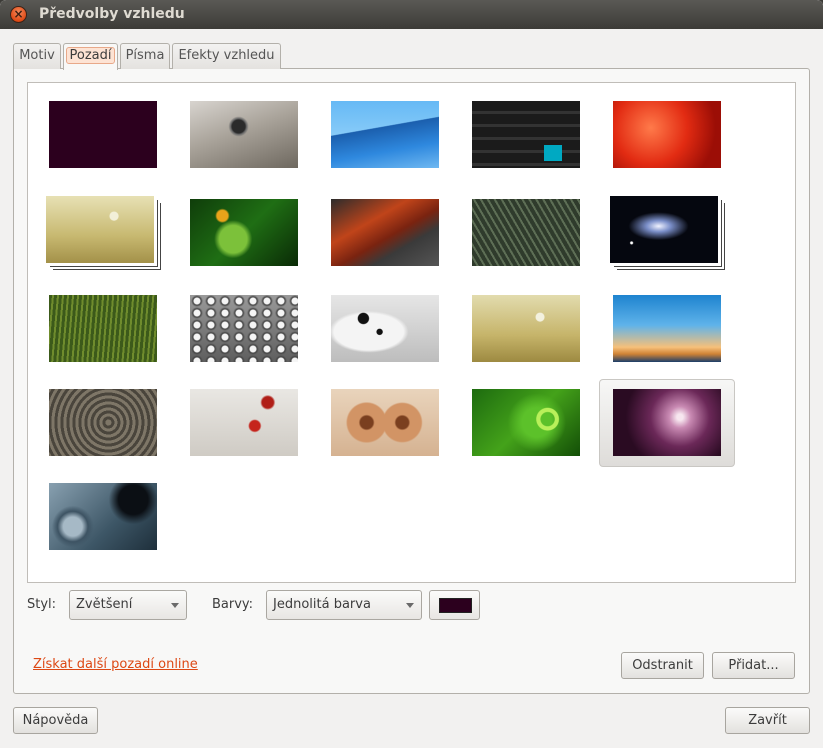 The height and width of the screenshot is (748, 823). Describe the element at coordinates (322, 604) in the screenshot. I see `colors-combobox-value: Jednolitá barva` at that location.